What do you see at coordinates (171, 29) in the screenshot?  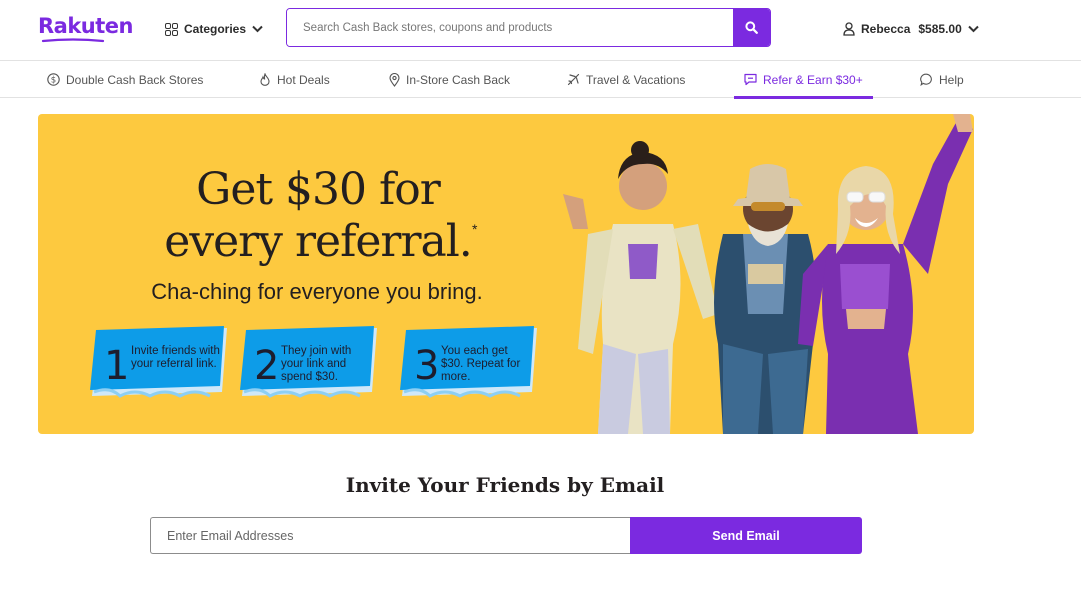 I see `grid-icon` at bounding box center [171, 29].